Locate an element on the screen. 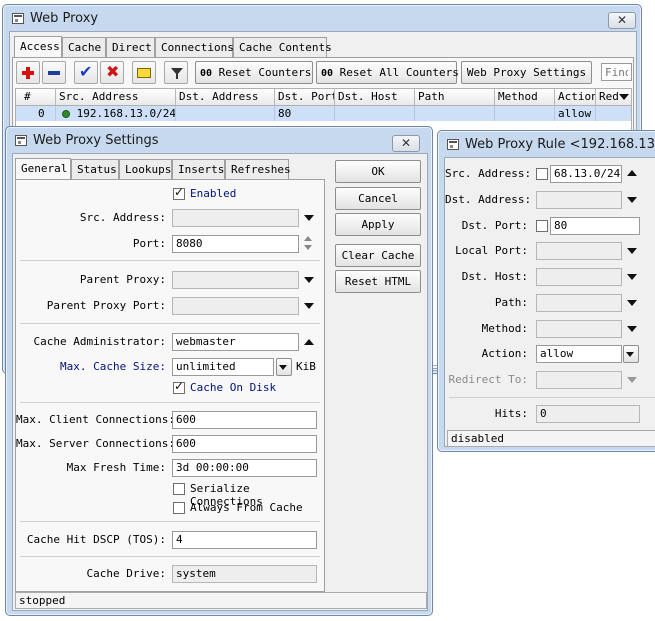  table-row: 0 192.168.13.0/24 80 allow is located at coordinates (323, 113).